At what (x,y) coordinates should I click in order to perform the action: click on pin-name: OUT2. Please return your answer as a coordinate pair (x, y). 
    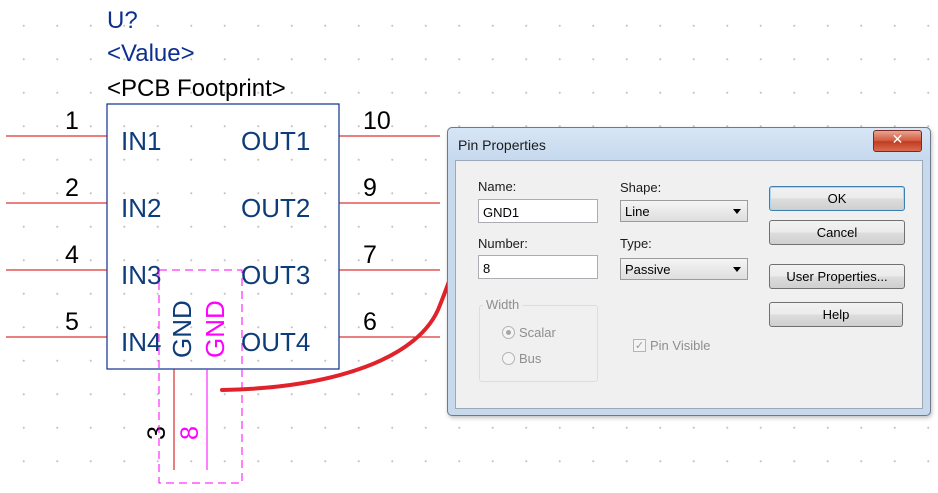
    Looking at the image, I should click on (275, 208).